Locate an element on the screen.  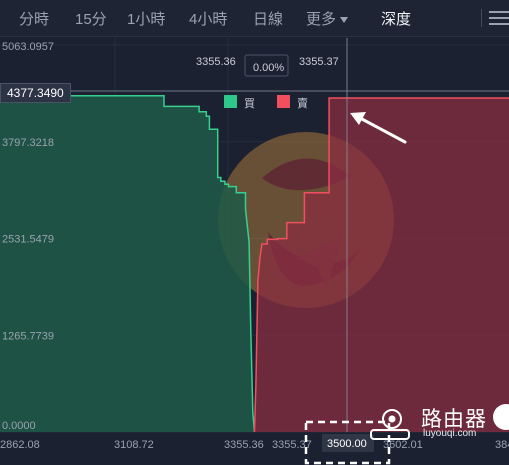
legend-buy-swatch is located at coordinates (230, 101).